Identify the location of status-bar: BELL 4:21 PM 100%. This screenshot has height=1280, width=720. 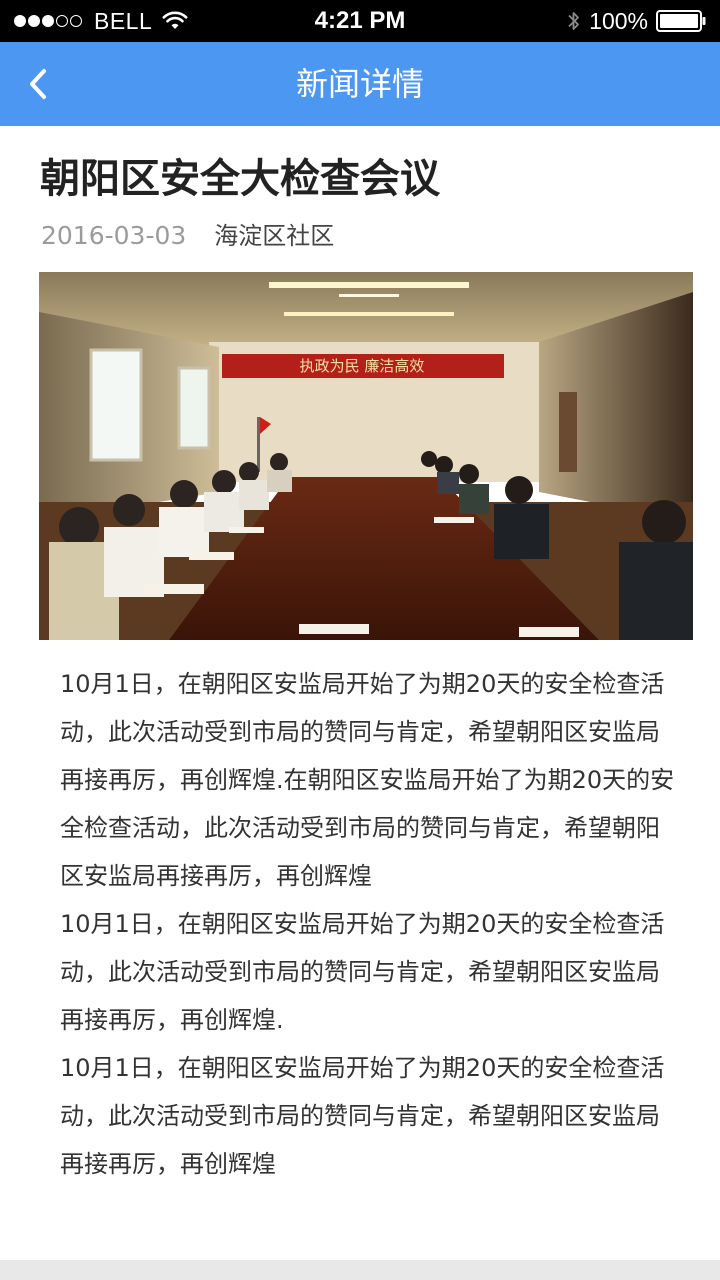
(360, 21).